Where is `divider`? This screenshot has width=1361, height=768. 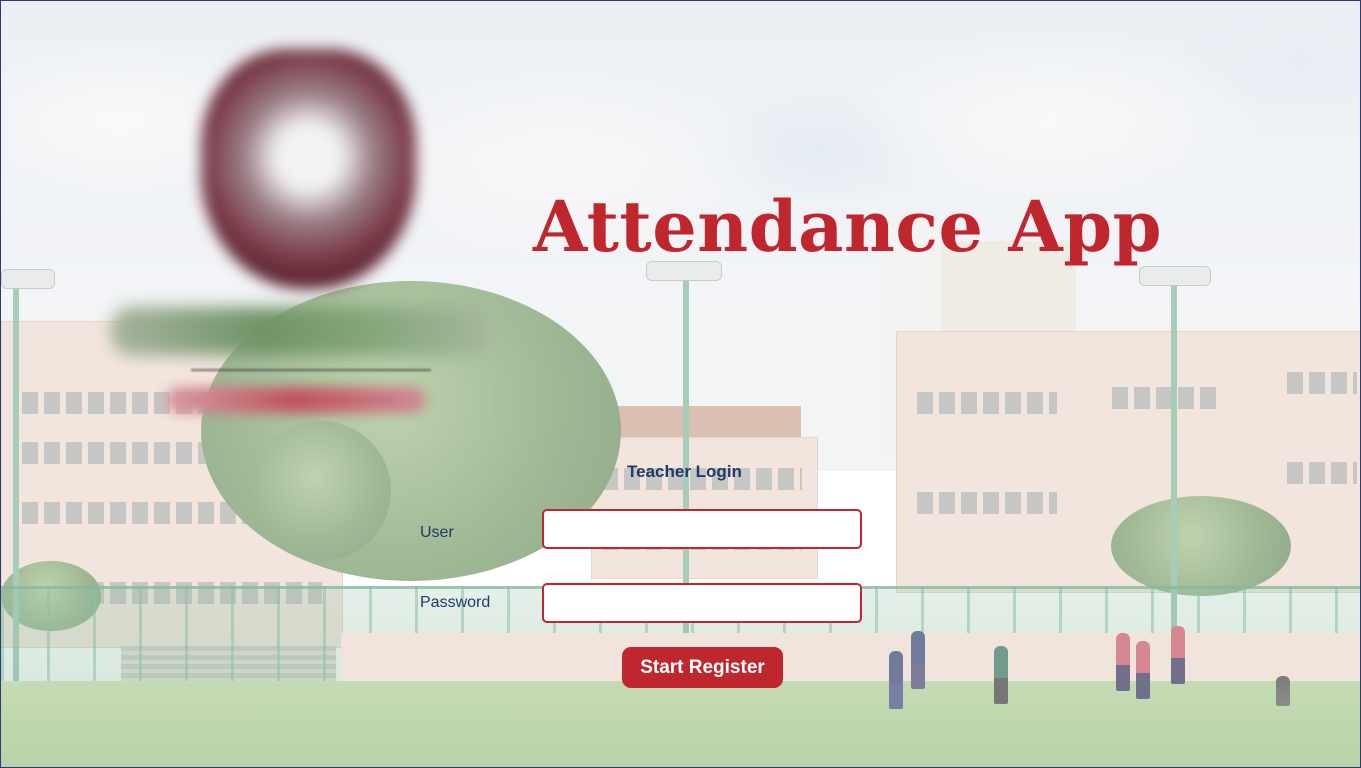
divider is located at coordinates (311, 370).